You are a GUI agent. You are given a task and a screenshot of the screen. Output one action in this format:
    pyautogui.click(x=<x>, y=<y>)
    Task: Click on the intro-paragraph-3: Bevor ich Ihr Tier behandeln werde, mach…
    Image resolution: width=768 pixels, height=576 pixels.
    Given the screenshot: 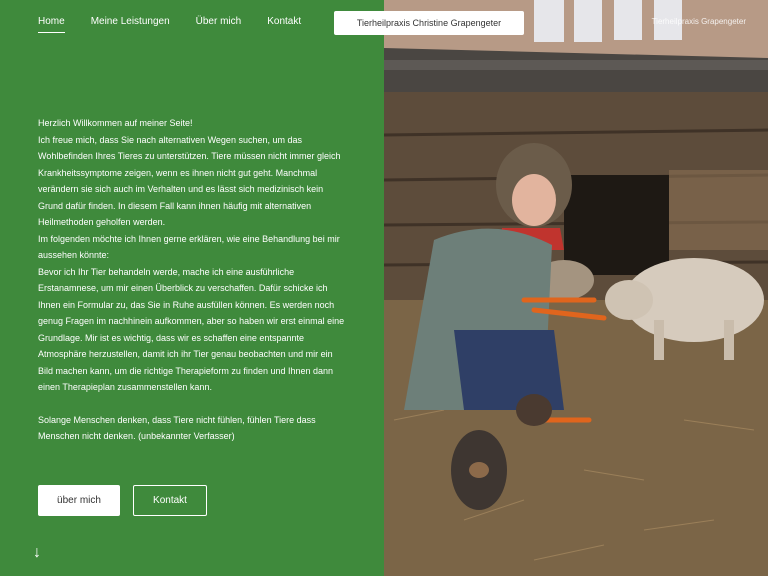 What is the action you would take?
    pyautogui.click(x=191, y=329)
    